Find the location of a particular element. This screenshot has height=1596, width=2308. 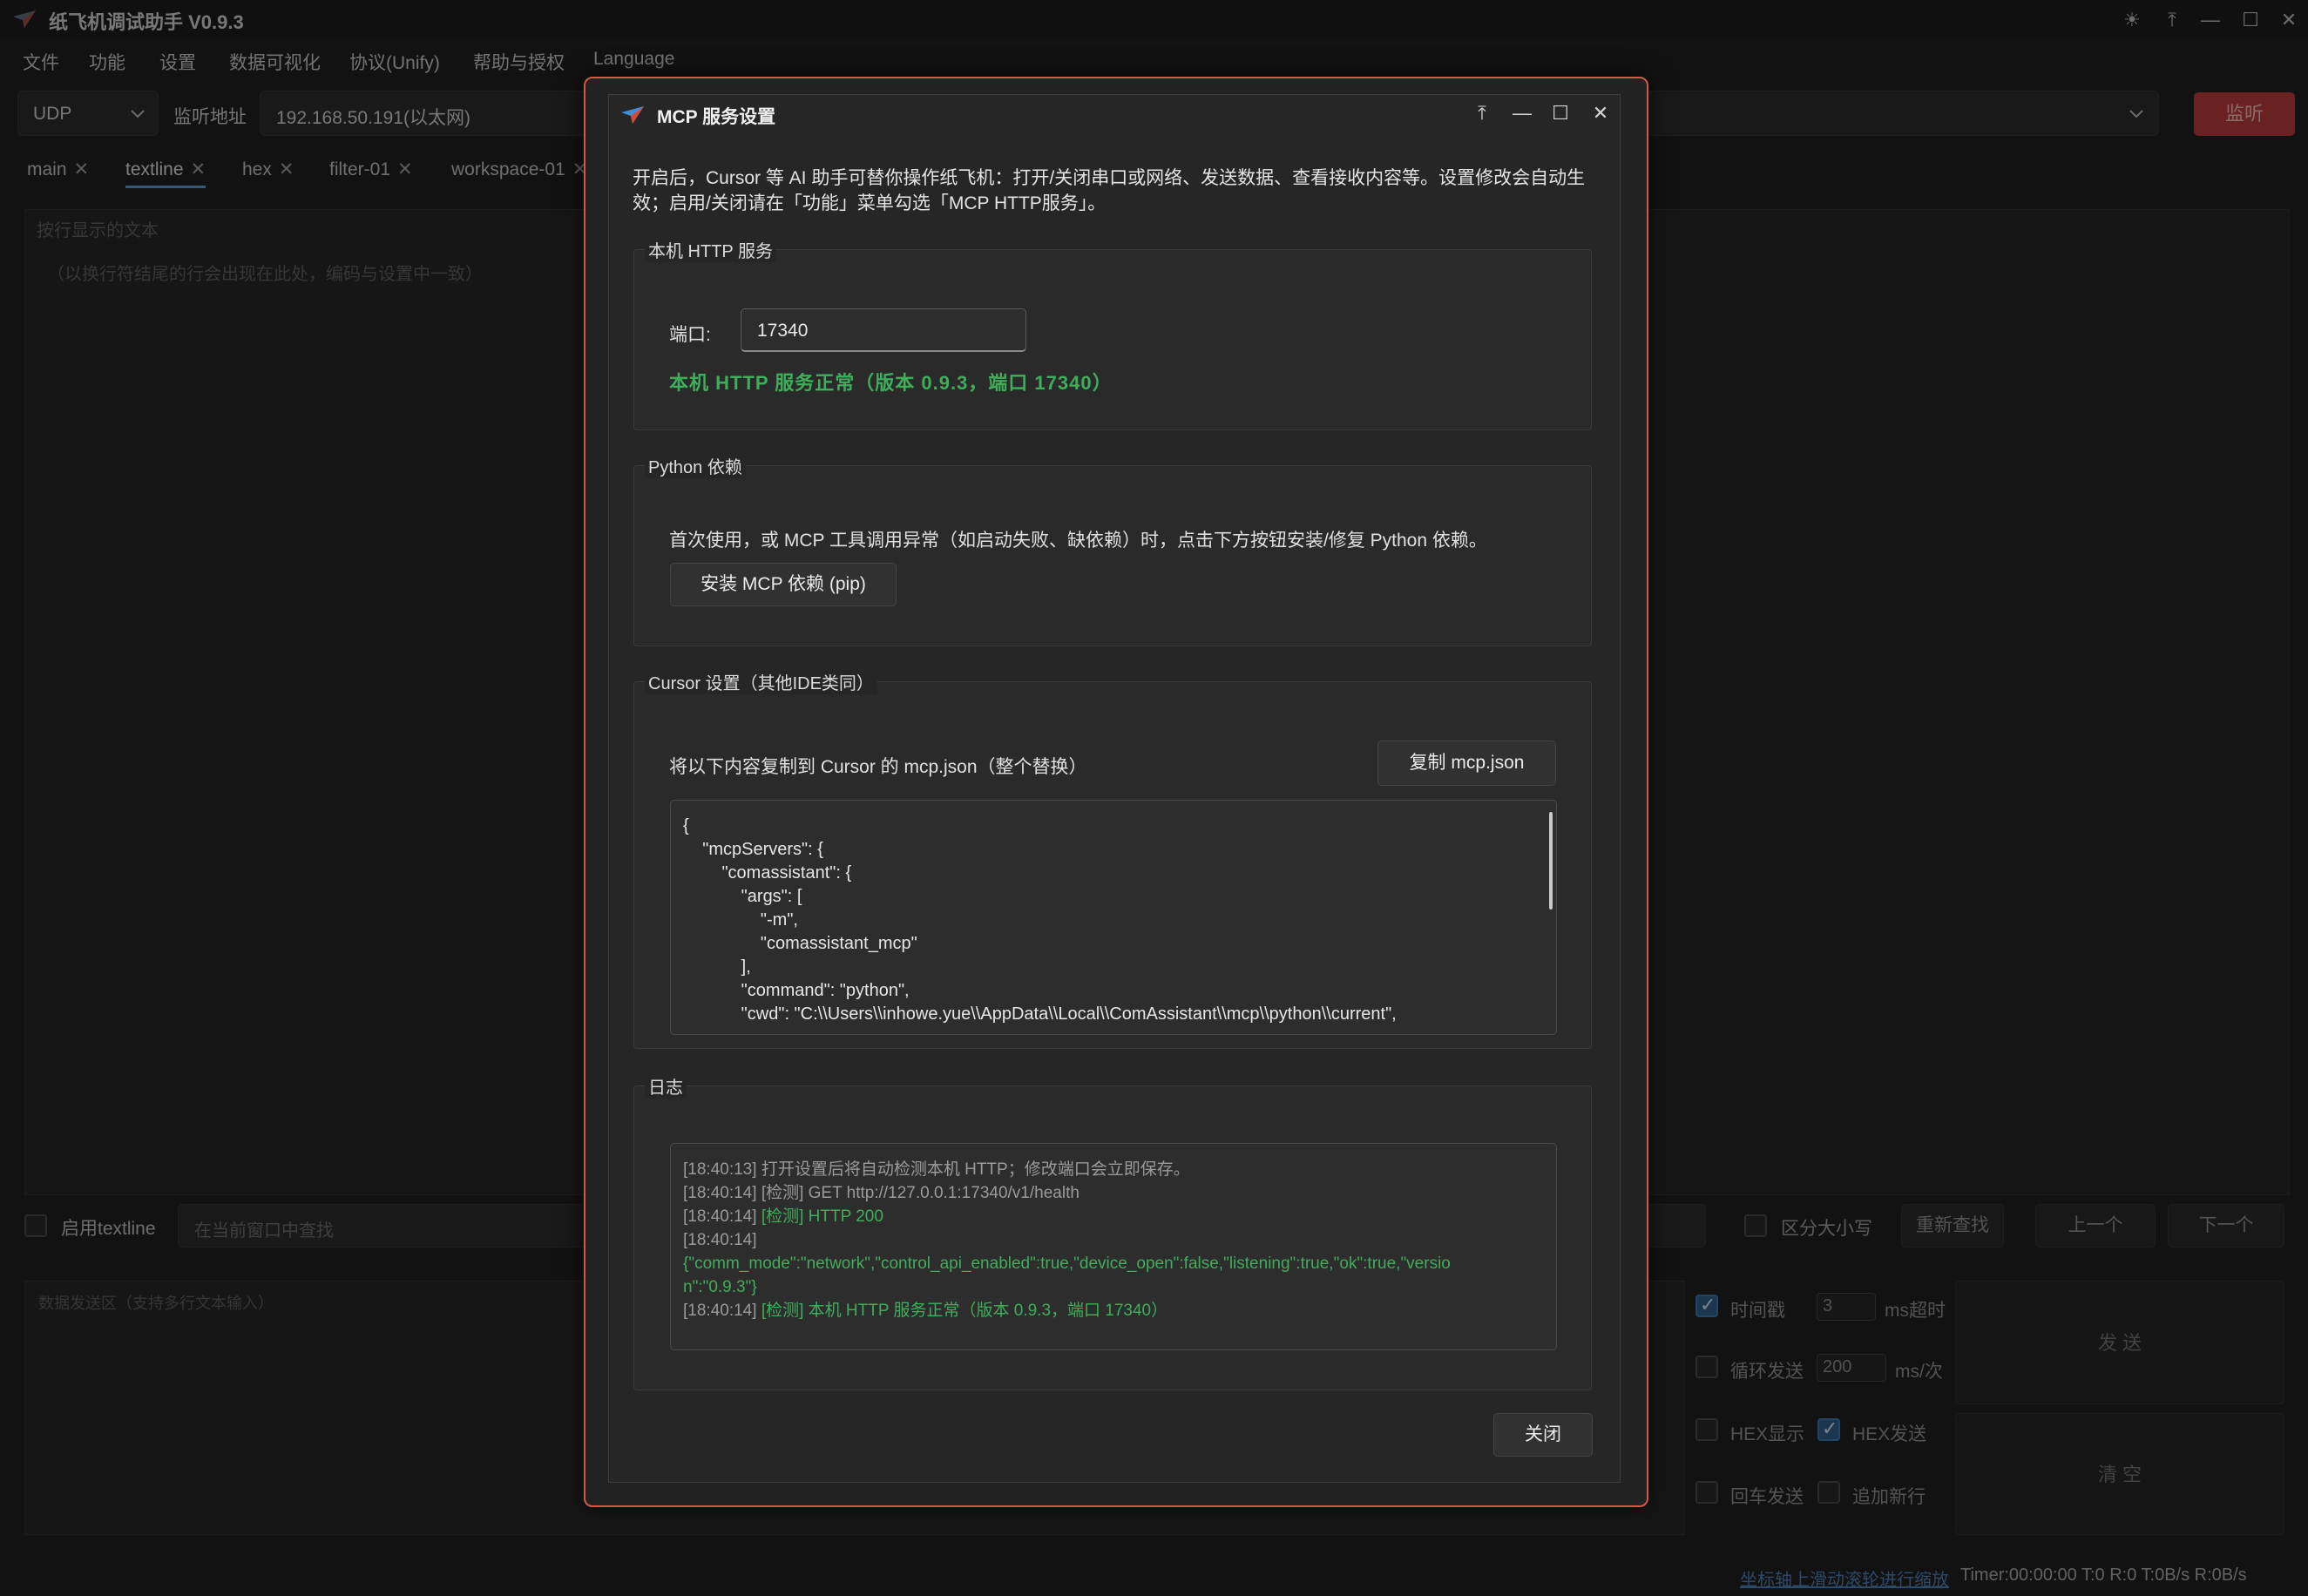

log-line: [18:40:14] is located at coordinates (720, 1240).